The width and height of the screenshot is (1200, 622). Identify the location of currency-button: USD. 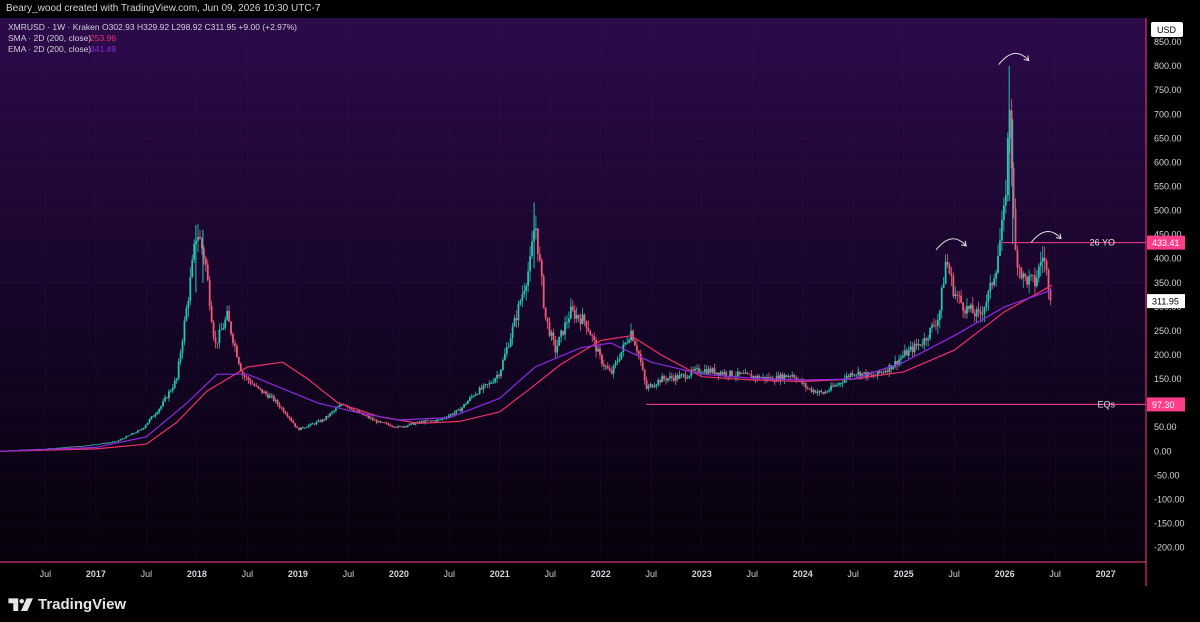
(1167, 29).